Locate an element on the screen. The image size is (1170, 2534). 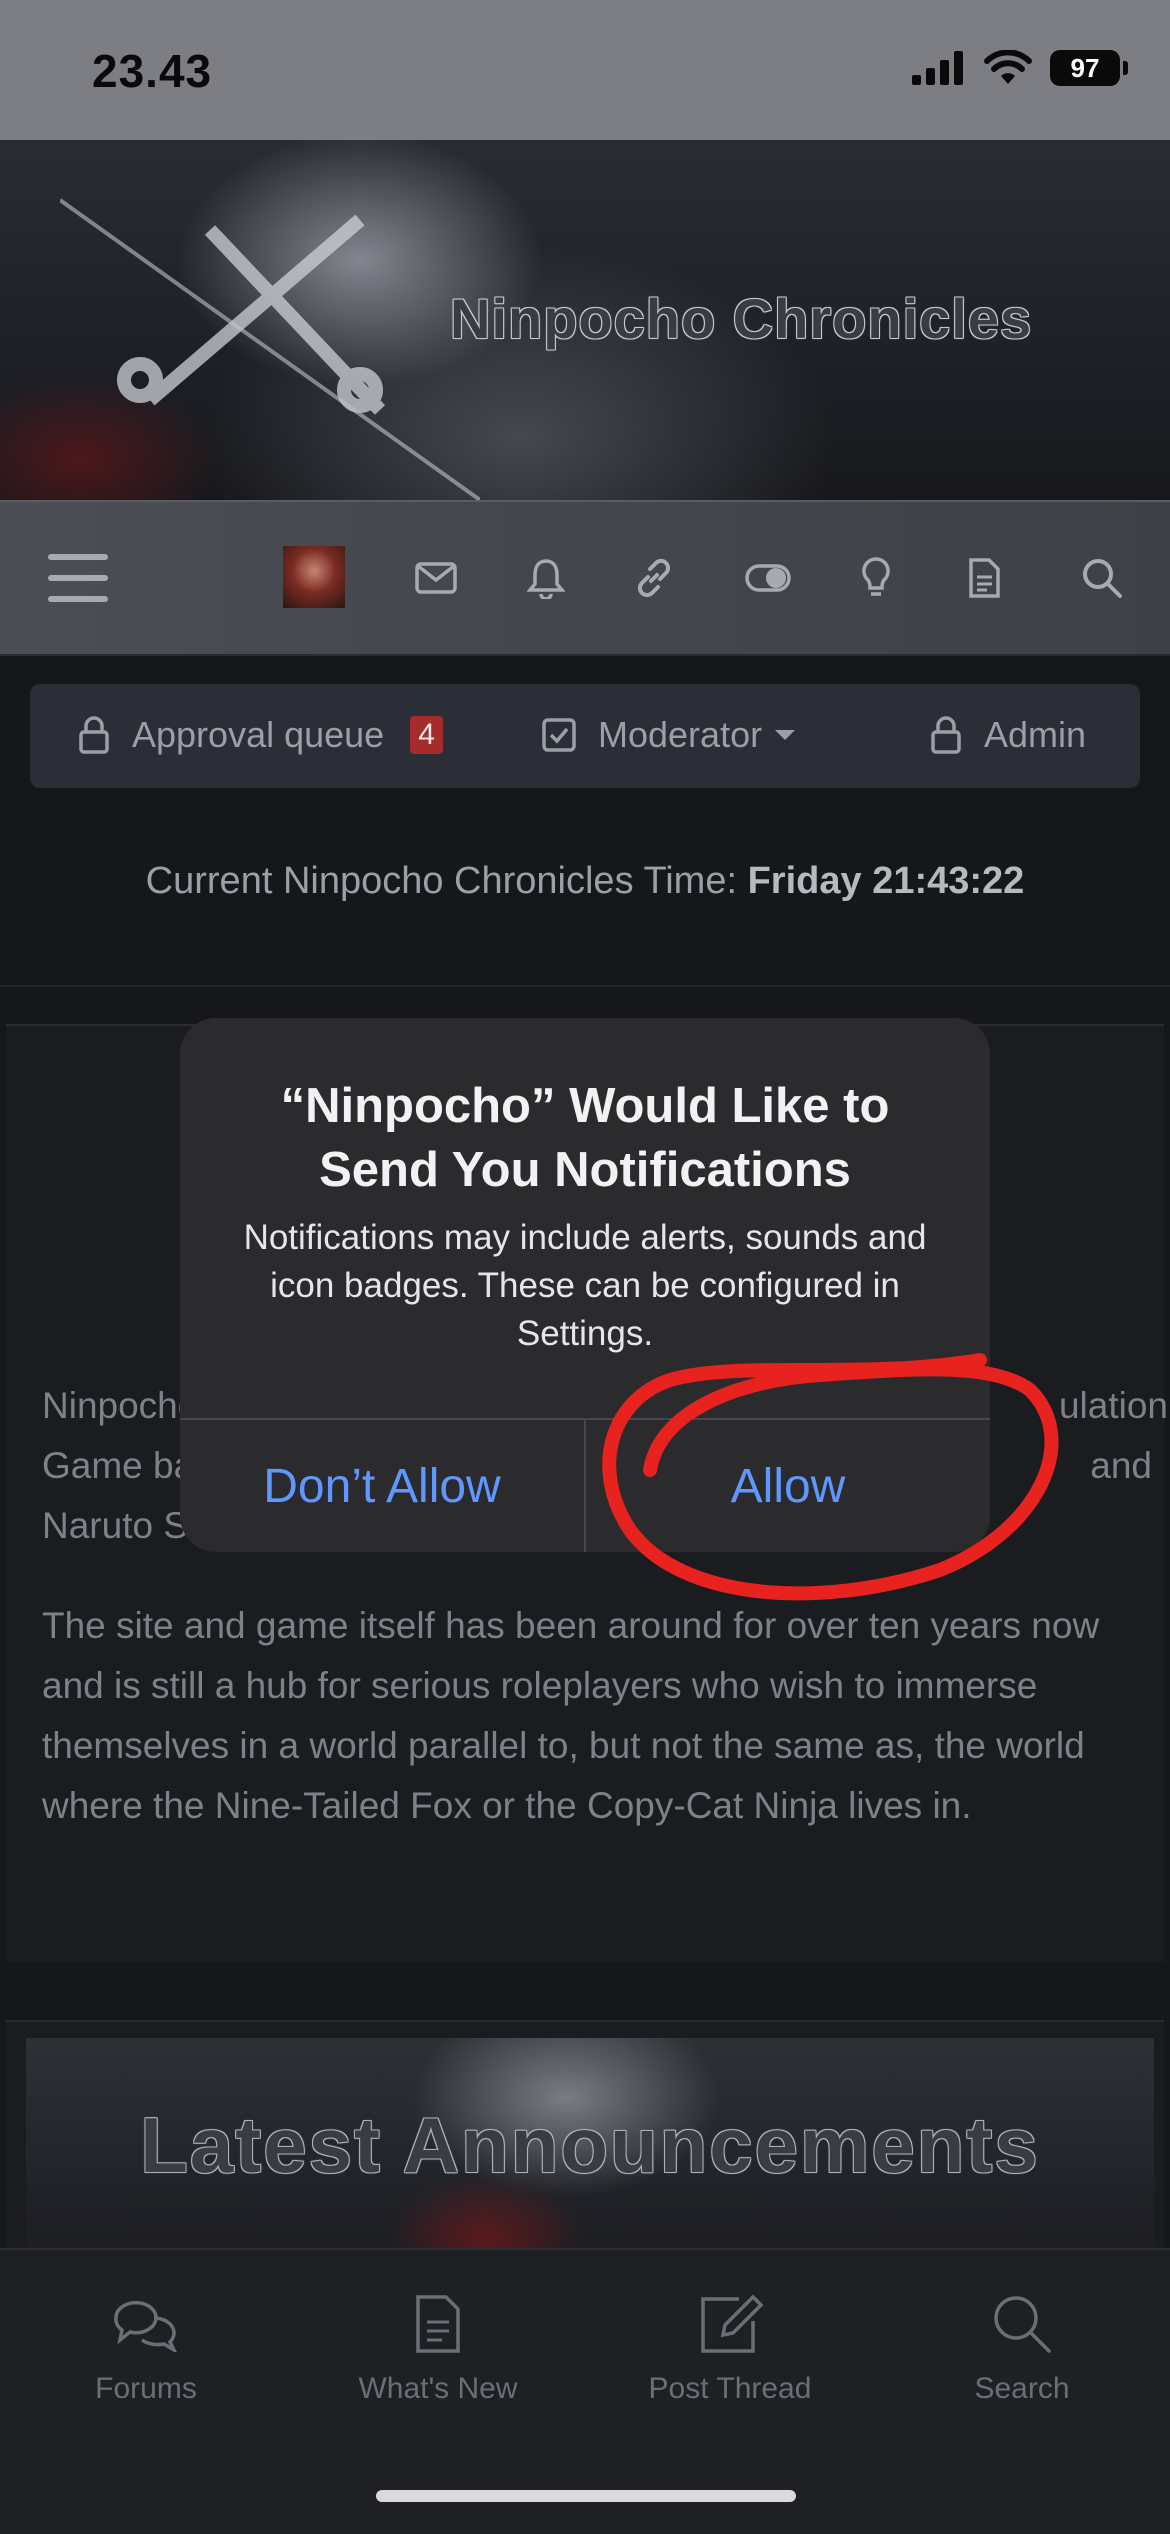
moderation-bar: Approval queue 4 Moderator Admin is located at coordinates (585, 736).